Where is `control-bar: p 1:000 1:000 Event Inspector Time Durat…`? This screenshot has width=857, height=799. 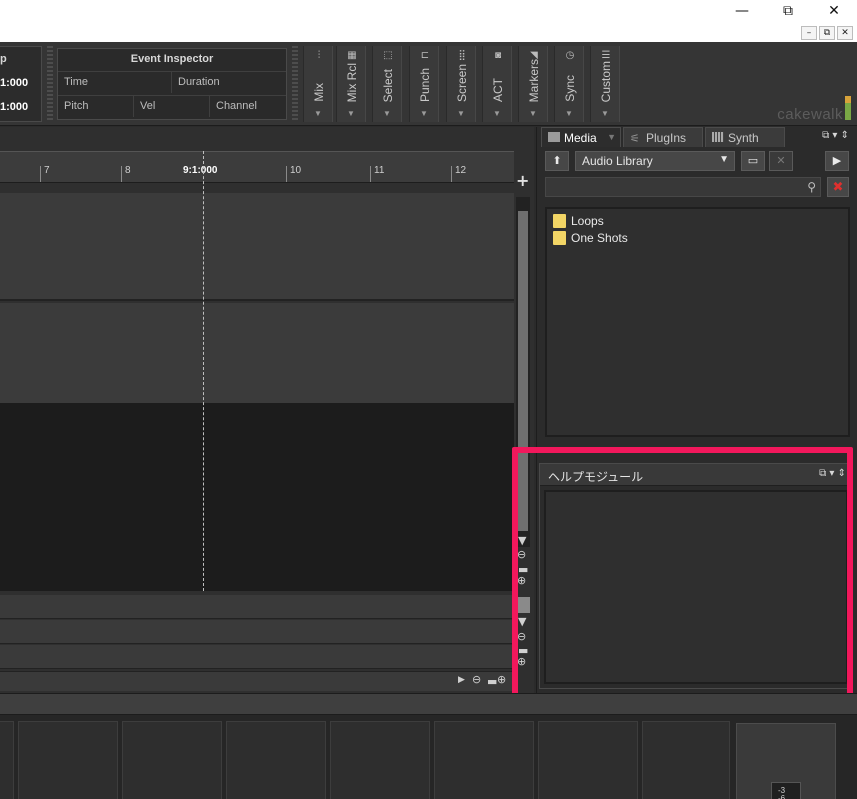 control-bar: p 1:000 1:000 Event Inspector Time Durat… is located at coordinates (428, 84).